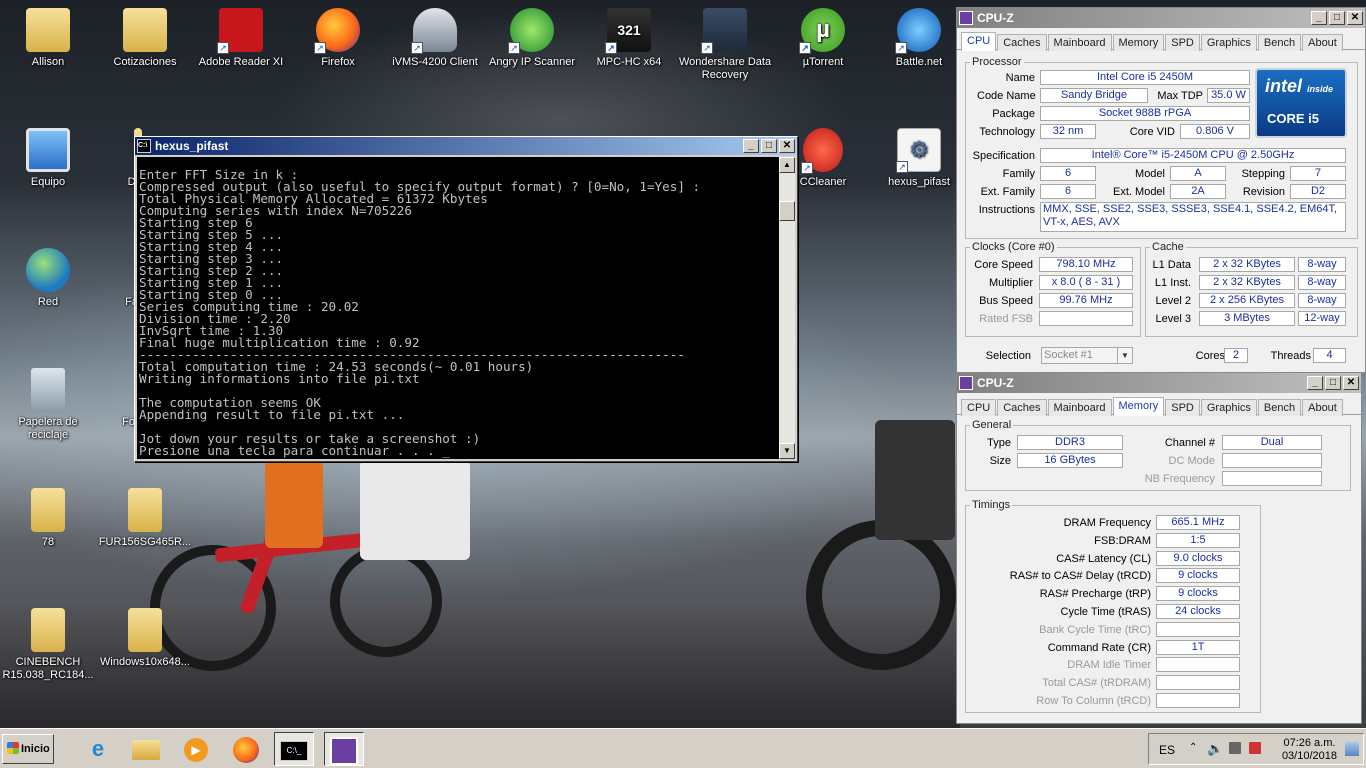 The image size is (1366, 768). Describe the element at coordinates (118, 398) in the screenshot. I see `desktop-icon-fot: Fot` at that location.